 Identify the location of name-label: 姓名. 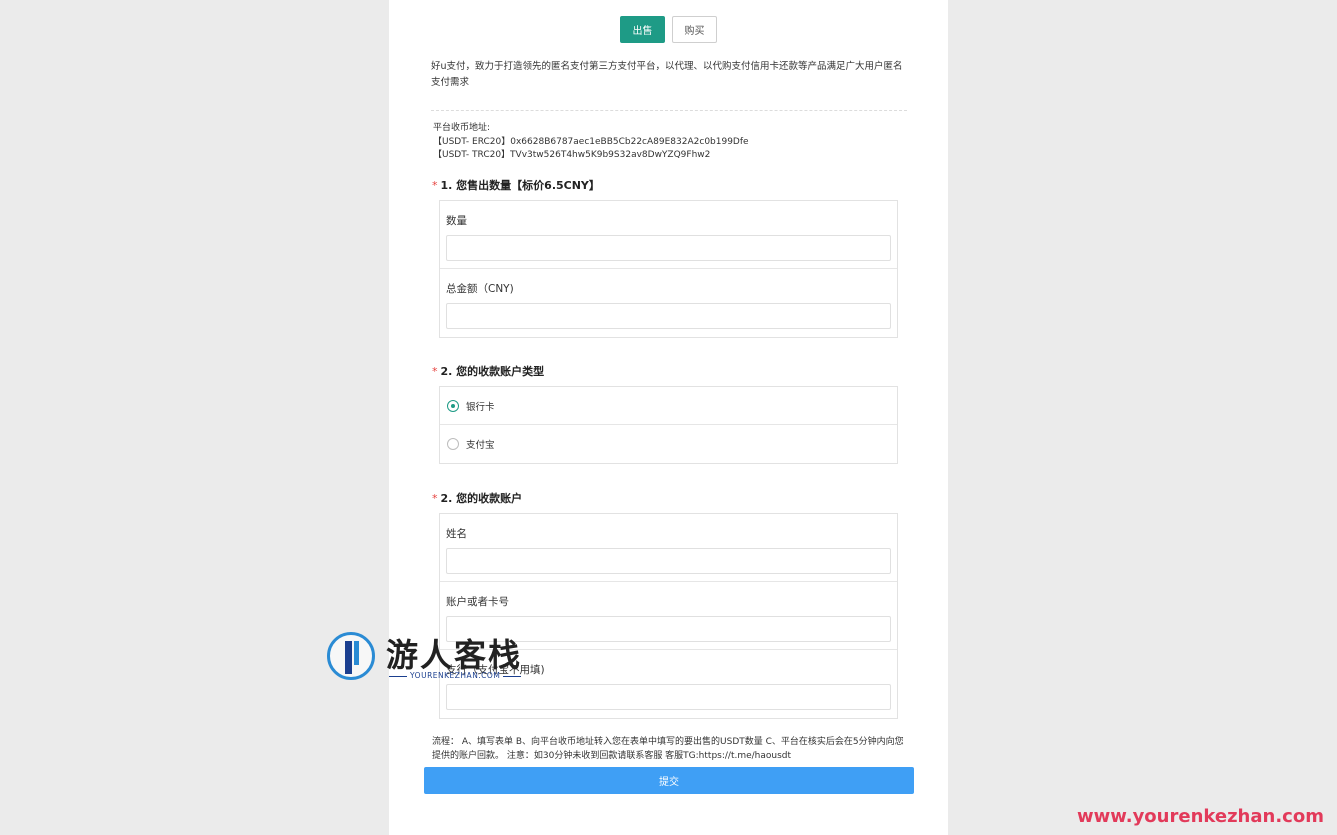
(456, 534).